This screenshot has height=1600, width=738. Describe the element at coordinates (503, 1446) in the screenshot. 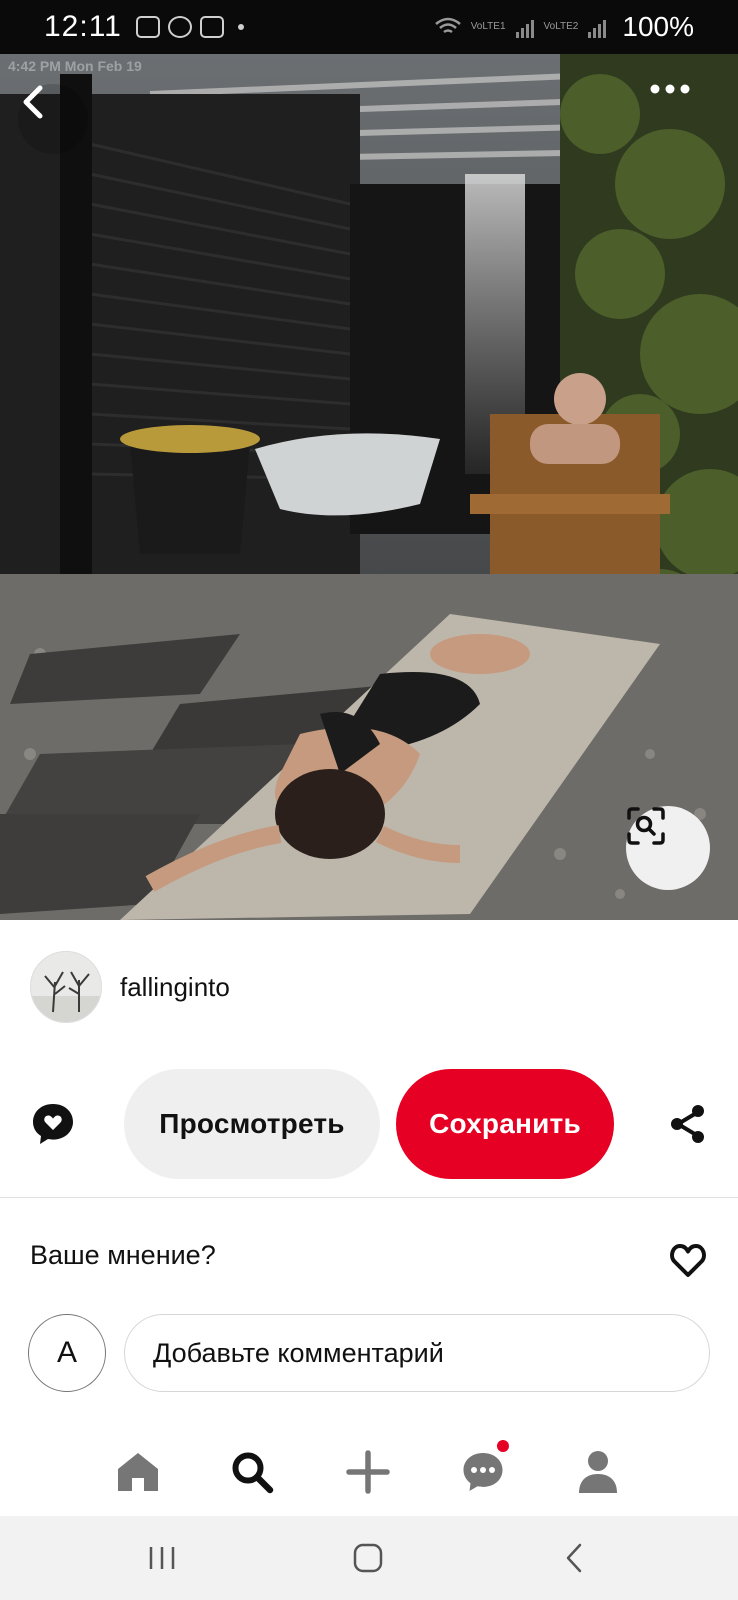

I see `notification-badge` at that location.